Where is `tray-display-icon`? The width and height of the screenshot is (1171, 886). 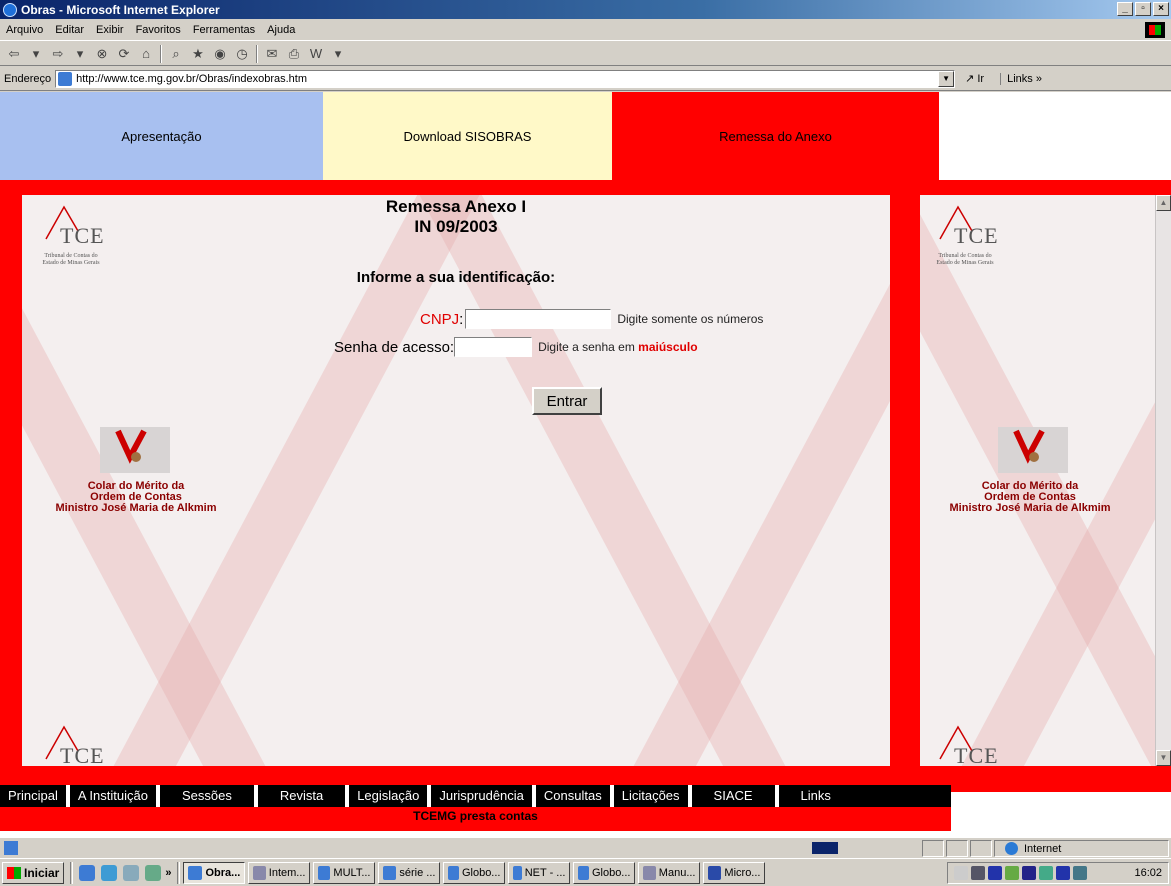 tray-display-icon is located at coordinates (1080, 873).